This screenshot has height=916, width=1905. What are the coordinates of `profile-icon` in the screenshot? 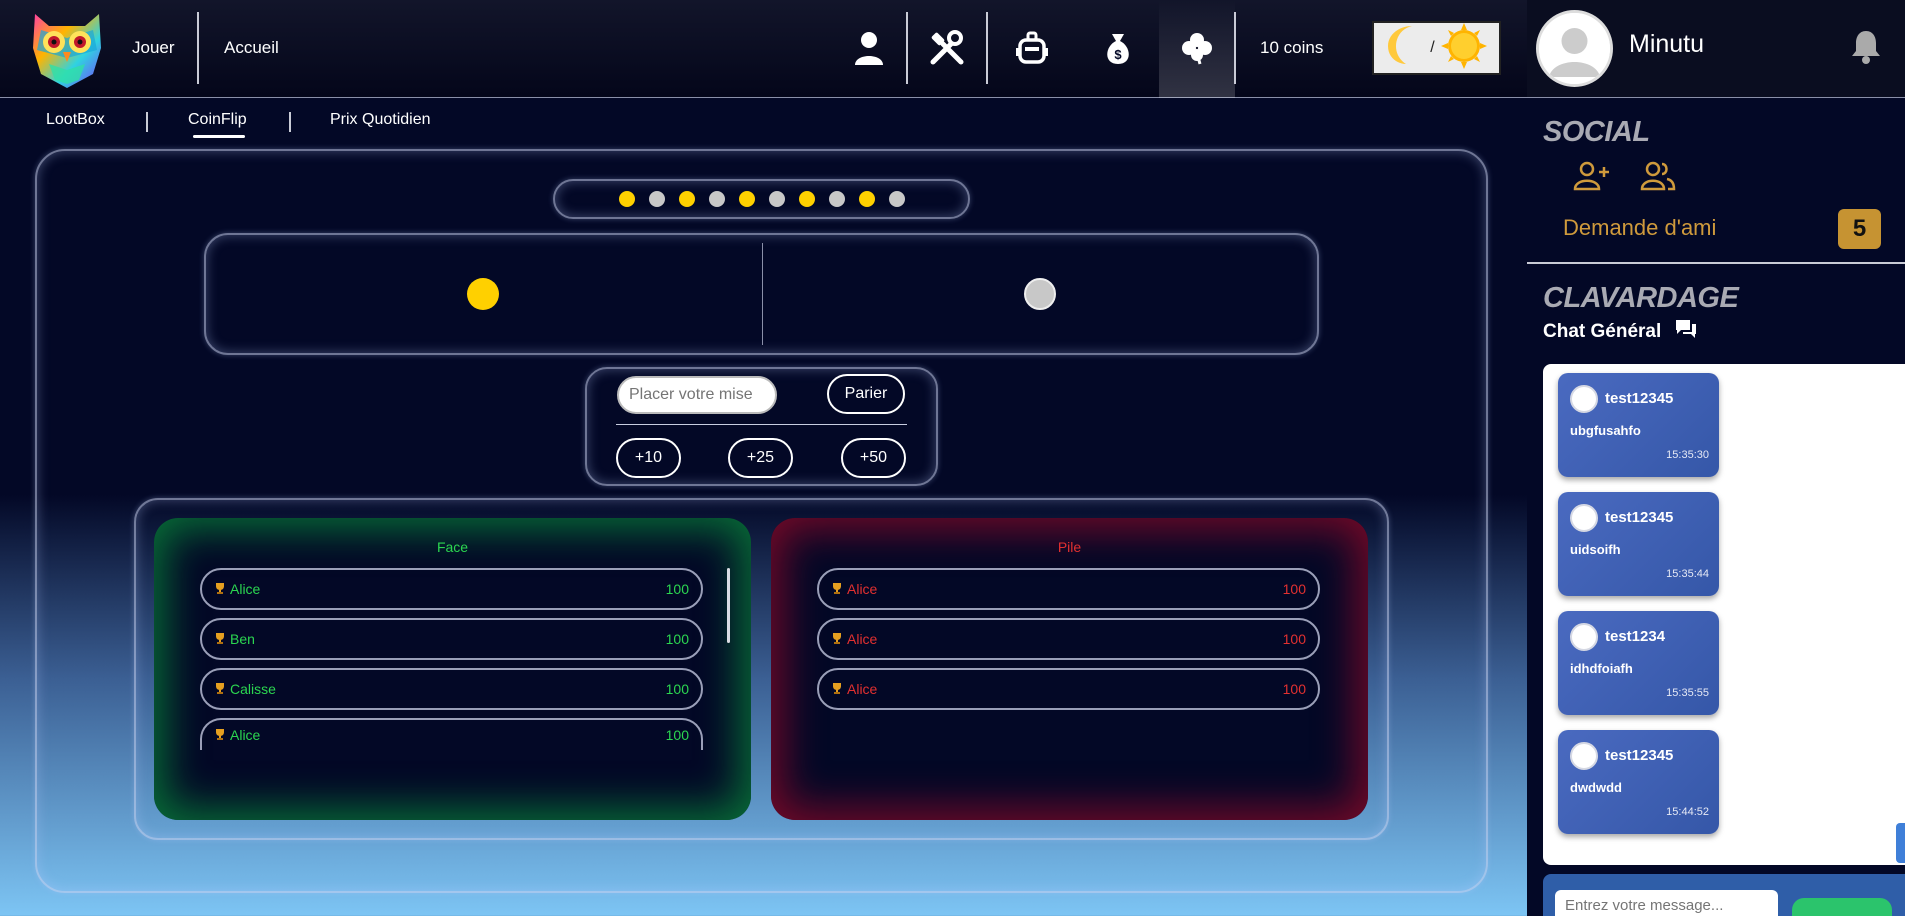 It's located at (869, 48).